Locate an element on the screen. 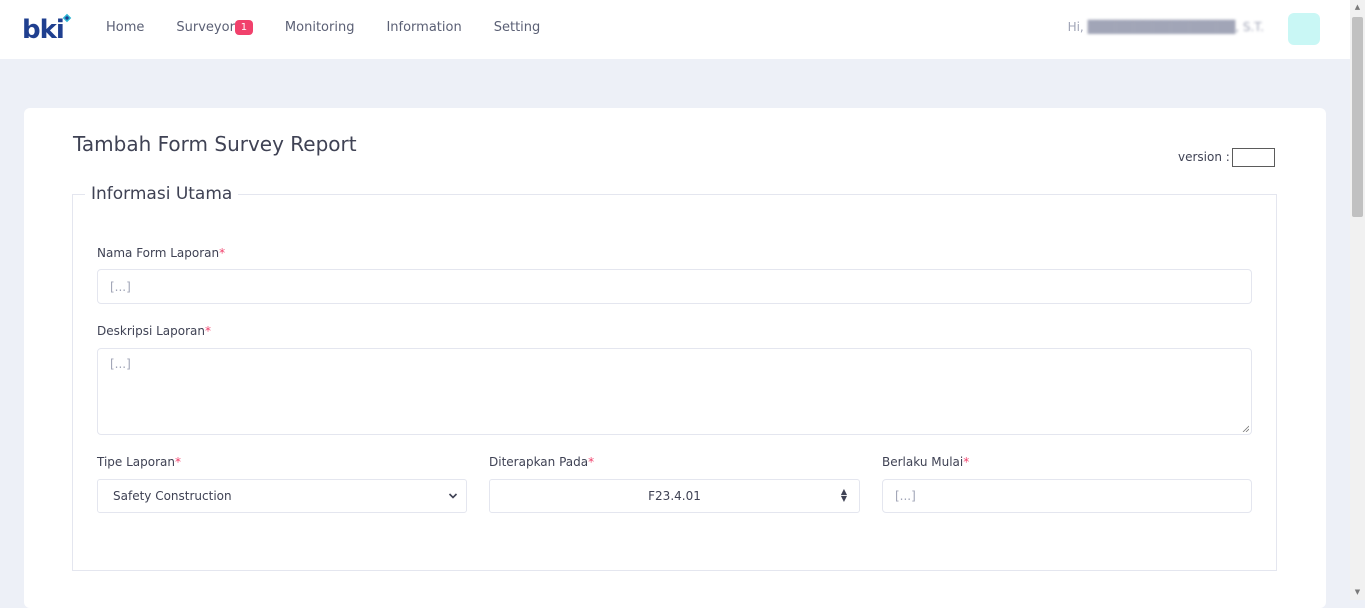 The width and height of the screenshot is (1365, 608). berlaku-label: Berlaku Mulai* is located at coordinates (925, 462).